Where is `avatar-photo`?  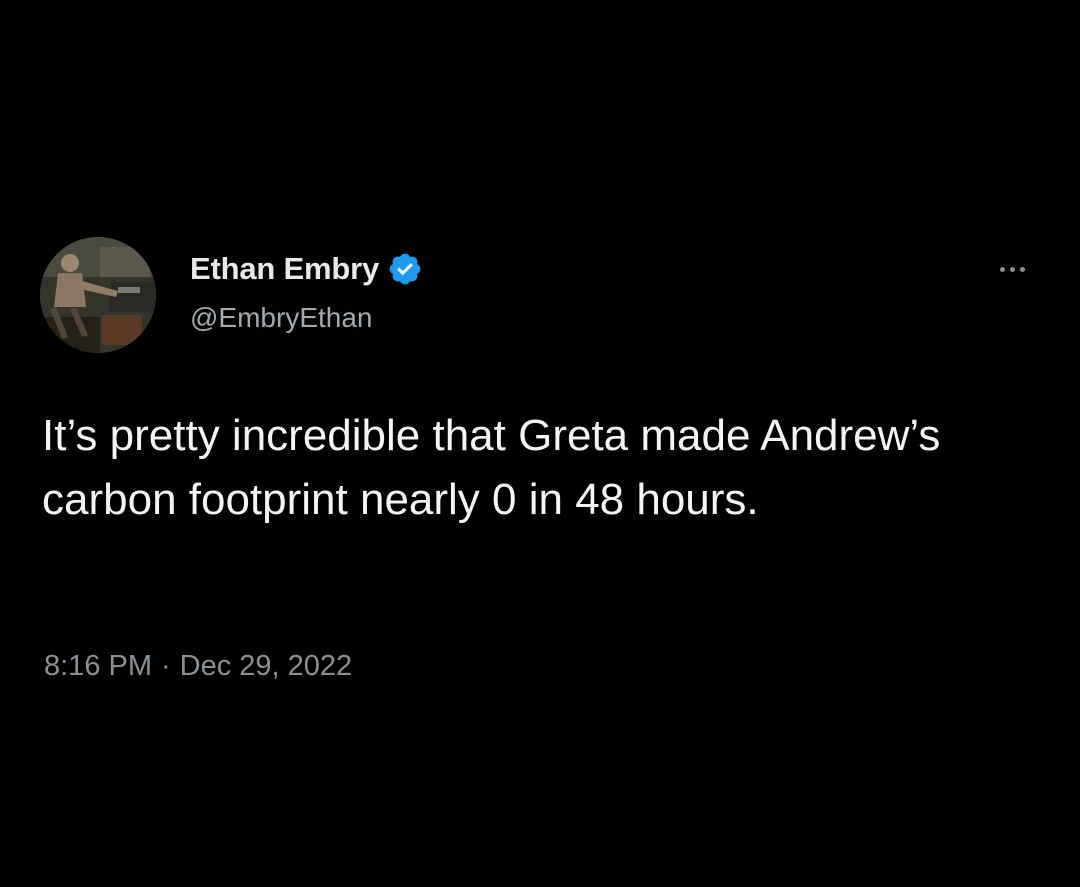
avatar-photo is located at coordinates (98, 295).